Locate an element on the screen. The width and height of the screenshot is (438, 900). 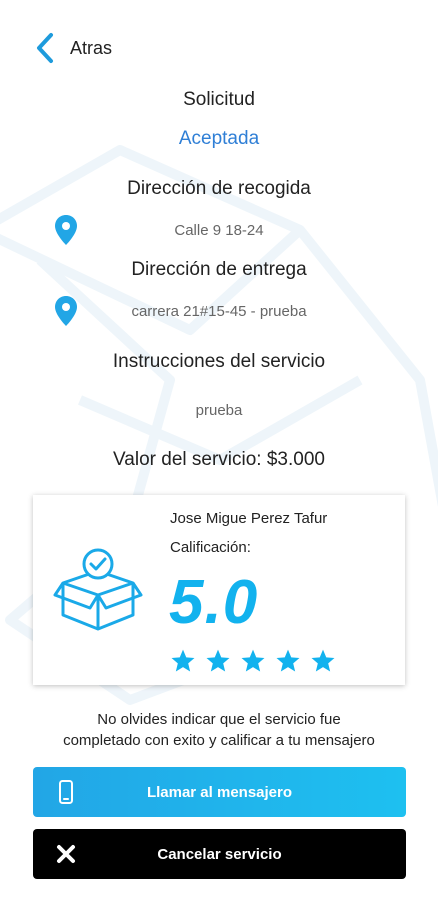
delivery-row: carrera 21#15-45 - prueba is located at coordinates (219, 312).